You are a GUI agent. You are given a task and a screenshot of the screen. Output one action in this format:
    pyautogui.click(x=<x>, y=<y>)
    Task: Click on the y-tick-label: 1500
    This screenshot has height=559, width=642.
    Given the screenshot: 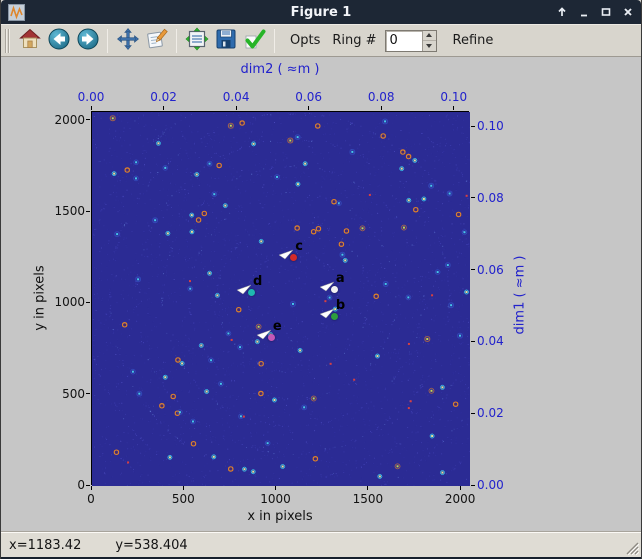 What is the action you would take?
    pyautogui.click(x=69, y=211)
    